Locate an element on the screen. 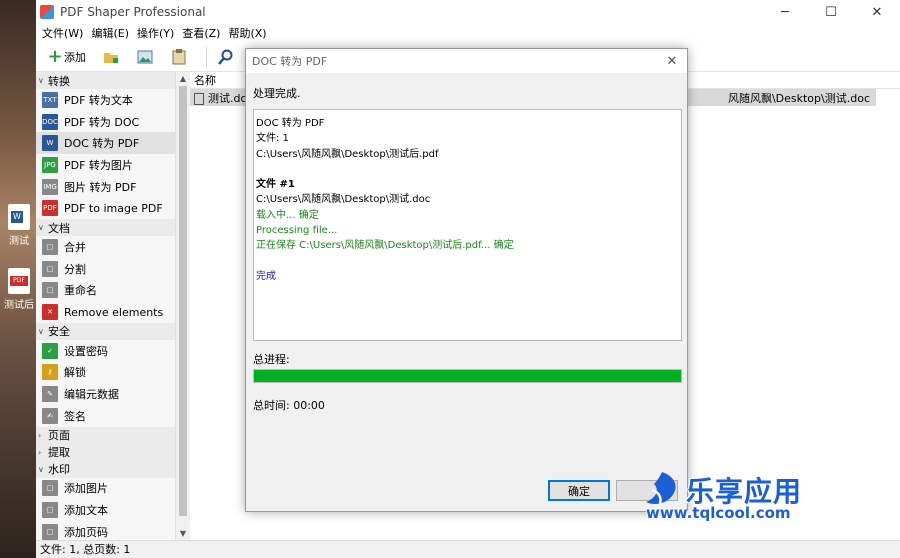 This screenshot has height=558, width=900. progress-fill is located at coordinates (467, 376).